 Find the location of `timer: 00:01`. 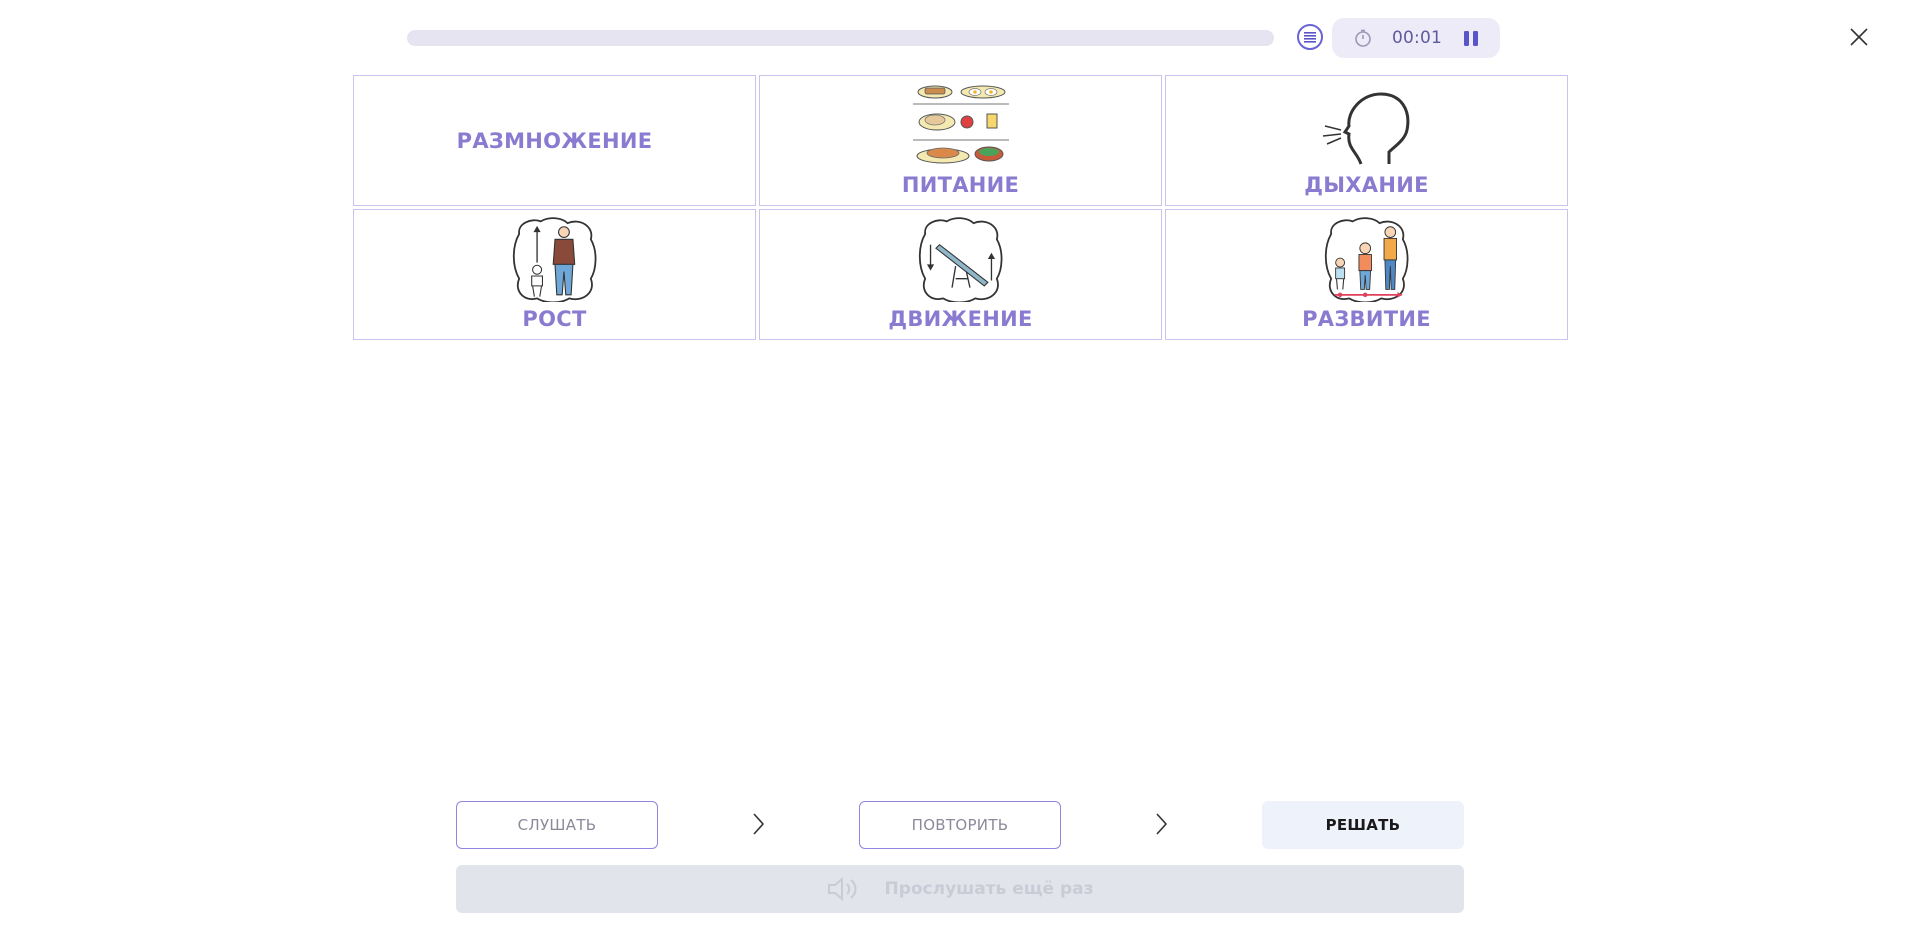

timer: 00:01 is located at coordinates (1416, 38).